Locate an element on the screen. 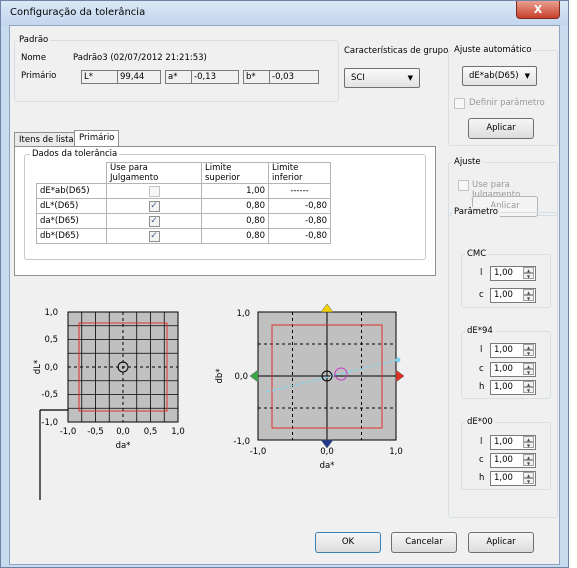  tab-primary: Primário is located at coordinates (97, 138).